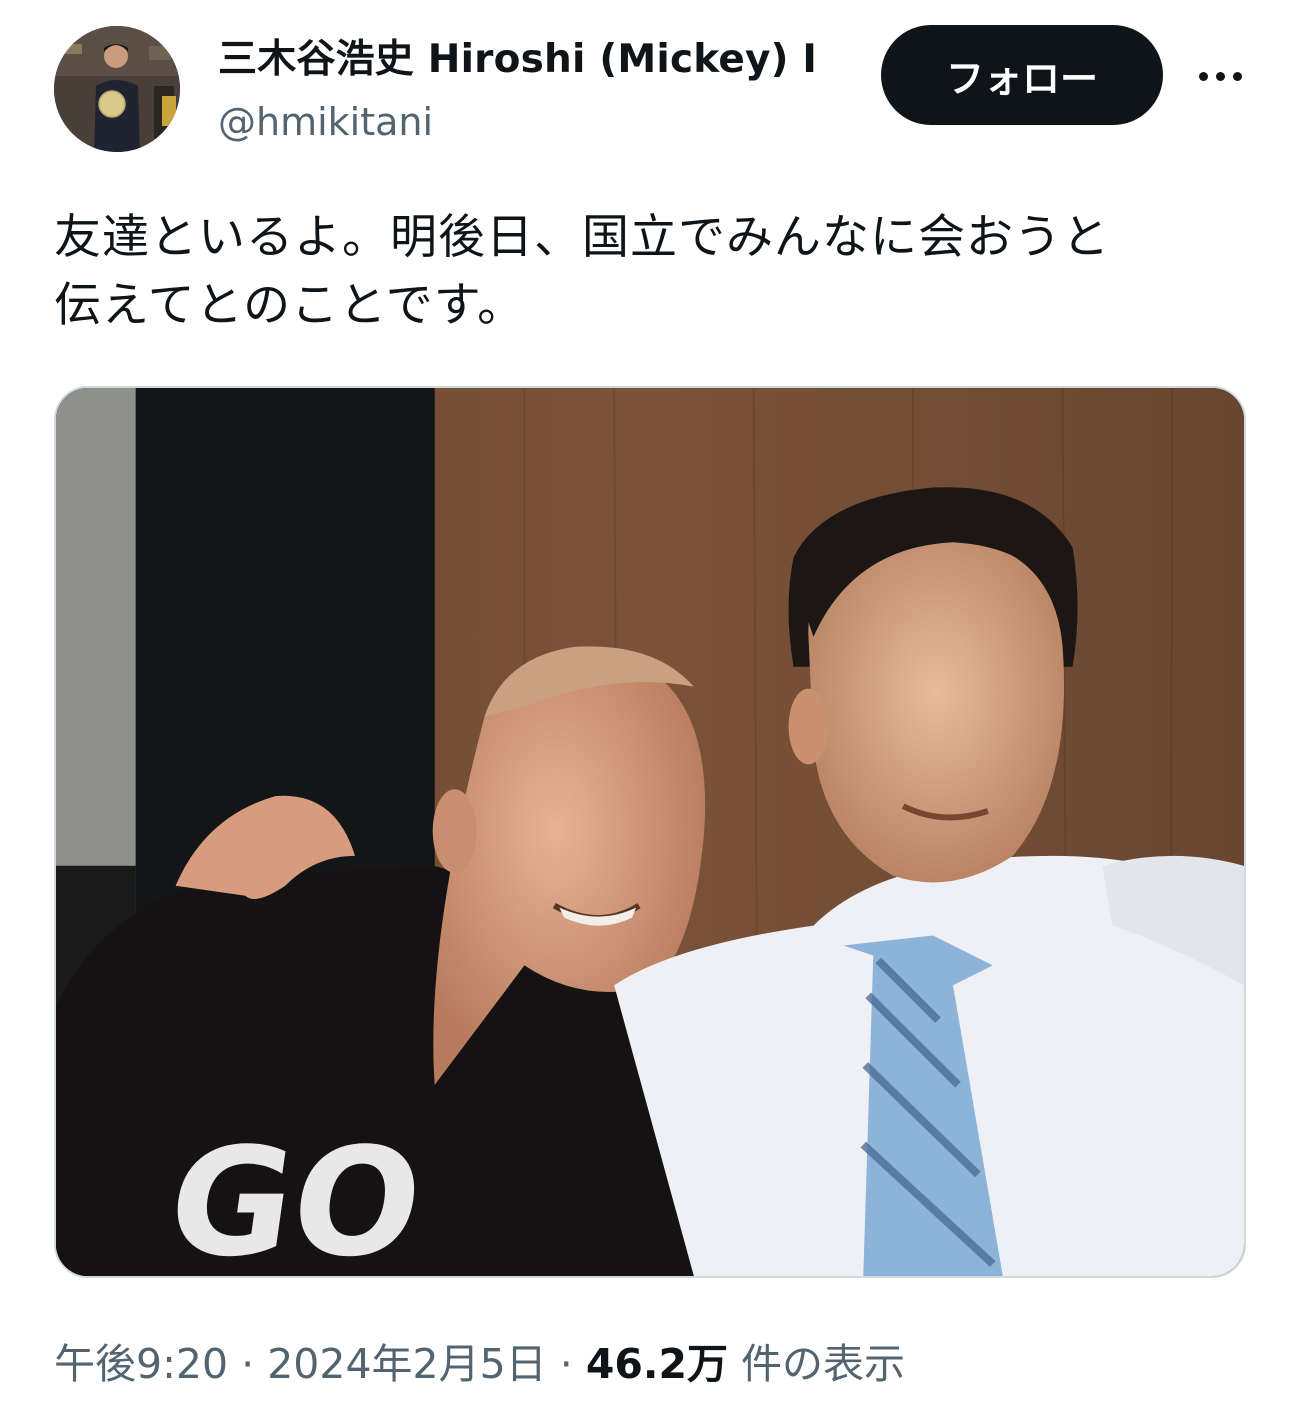 Image resolution: width=1300 pixels, height=1420 pixels. What do you see at coordinates (538, 60) in the screenshot?
I see `author-display-name: 三木谷浩史 Hiroshi (Mickey) I` at bounding box center [538, 60].